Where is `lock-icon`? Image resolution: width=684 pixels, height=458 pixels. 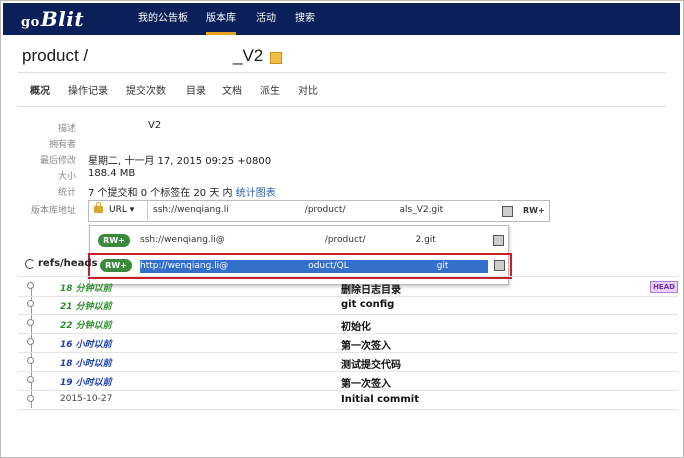 lock-icon is located at coordinates (98, 207).